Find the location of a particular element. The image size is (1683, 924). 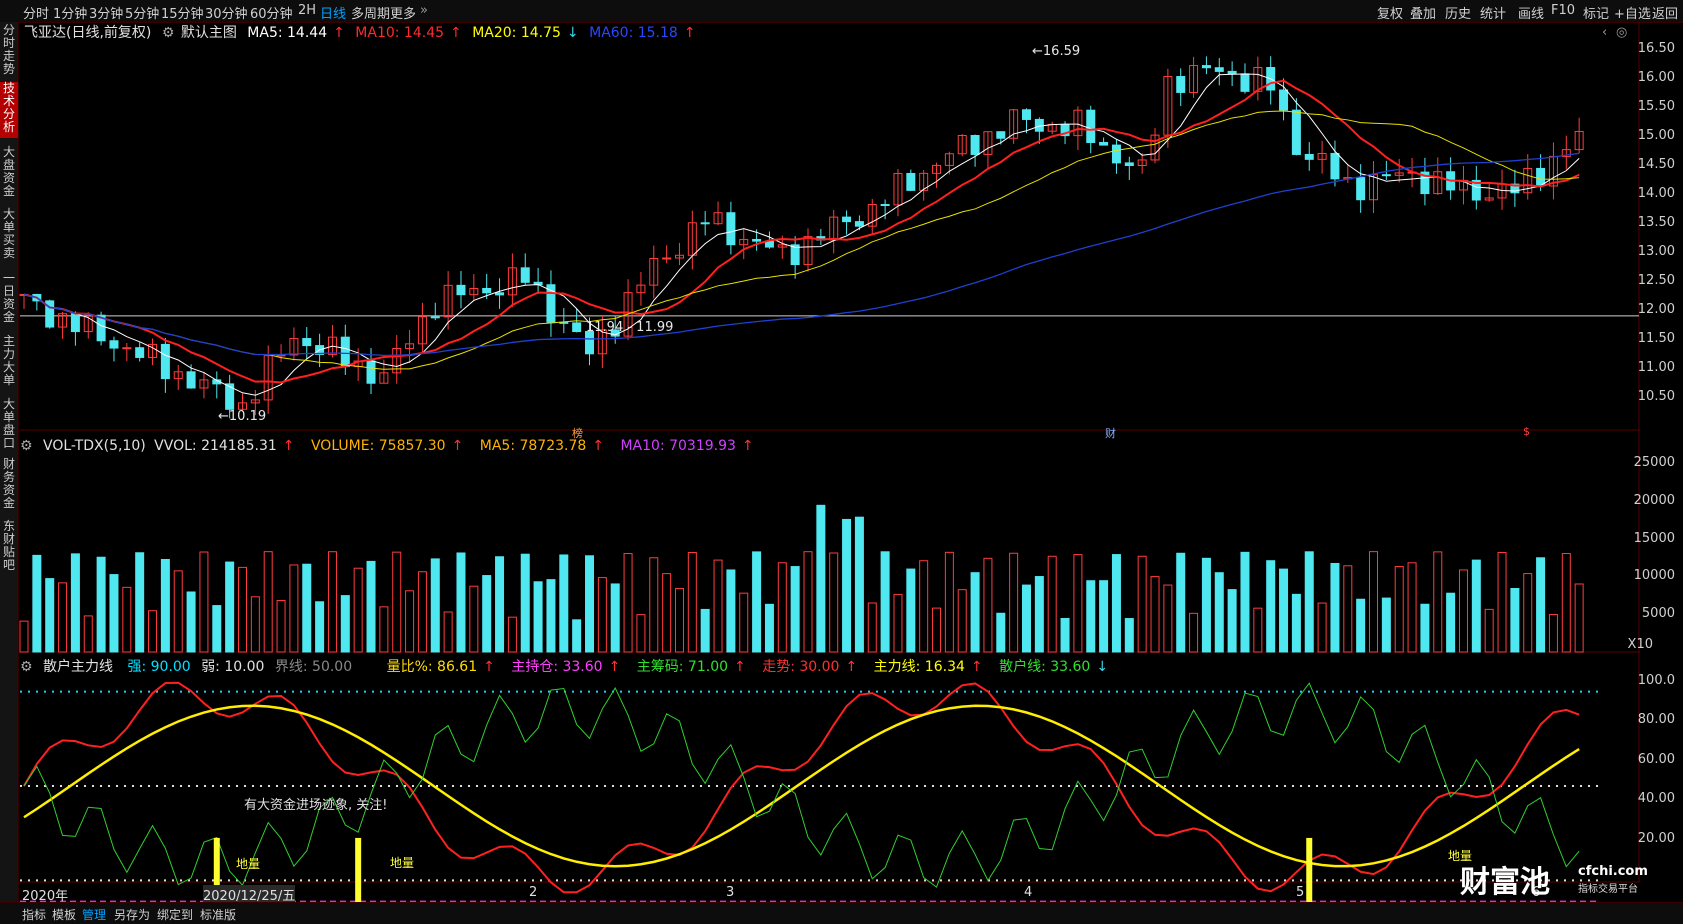

close-circle-icon: ◎ is located at coordinates (1621, 32).